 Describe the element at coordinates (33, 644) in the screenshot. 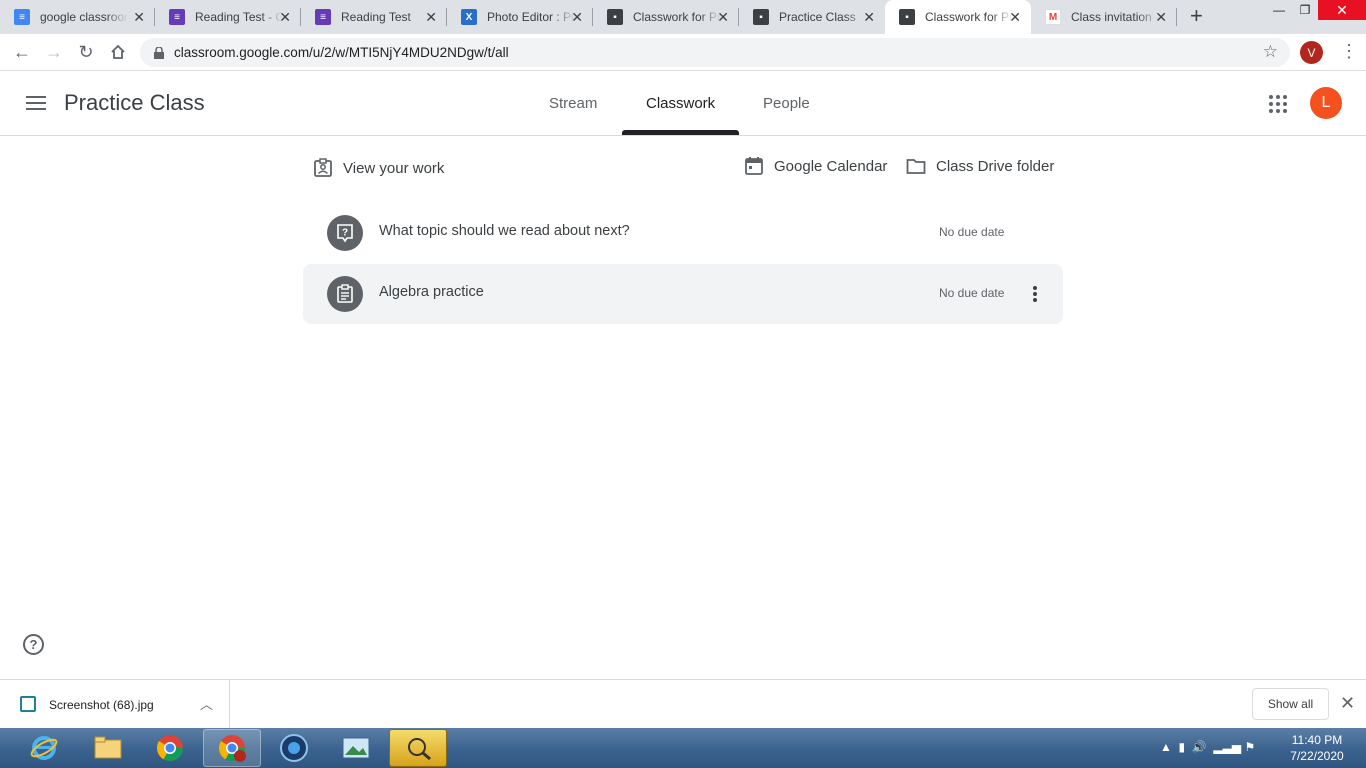

I see `help-icon: ?` at that location.